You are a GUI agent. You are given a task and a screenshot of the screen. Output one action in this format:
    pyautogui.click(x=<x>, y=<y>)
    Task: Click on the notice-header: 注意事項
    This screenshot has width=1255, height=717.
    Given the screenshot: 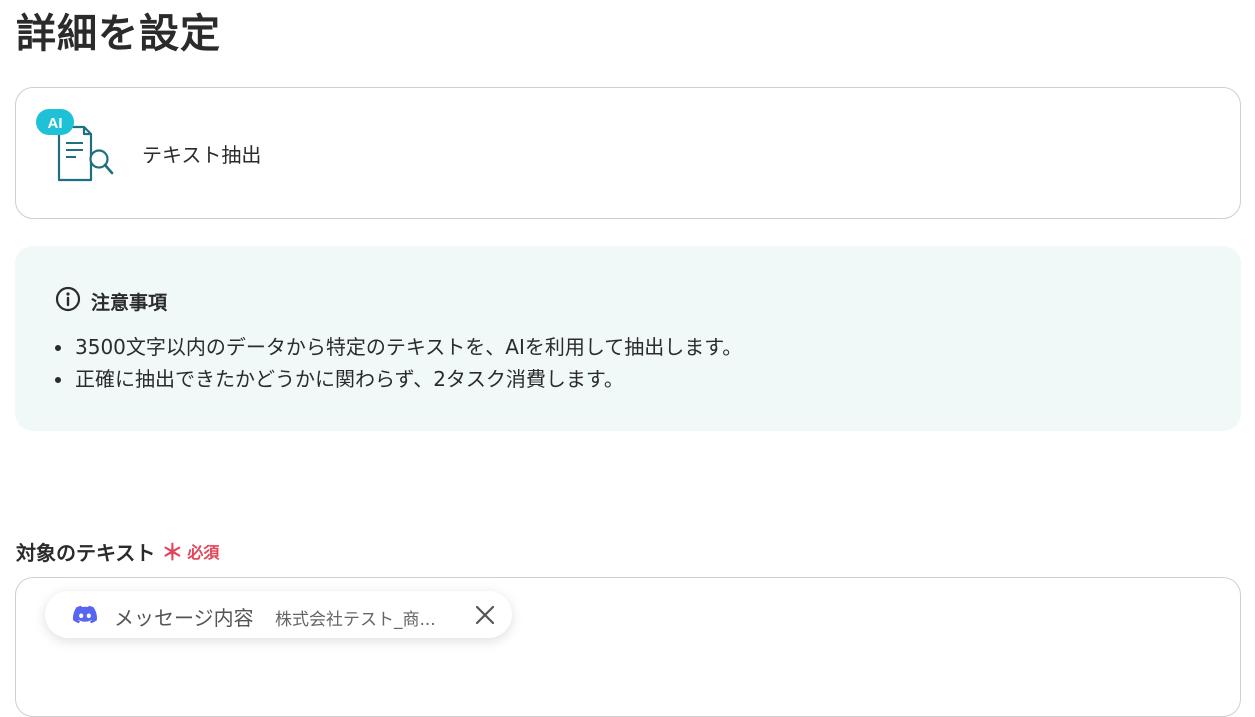 What is the action you would take?
    pyautogui.click(x=111, y=301)
    